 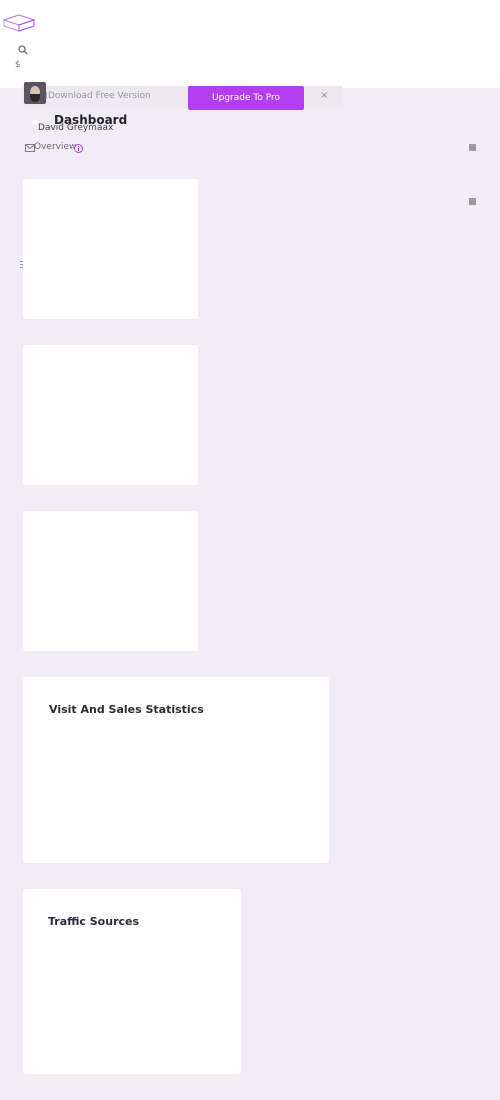 I want to click on traffic-sources-title: Traffic Sources, so click(x=94, y=921).